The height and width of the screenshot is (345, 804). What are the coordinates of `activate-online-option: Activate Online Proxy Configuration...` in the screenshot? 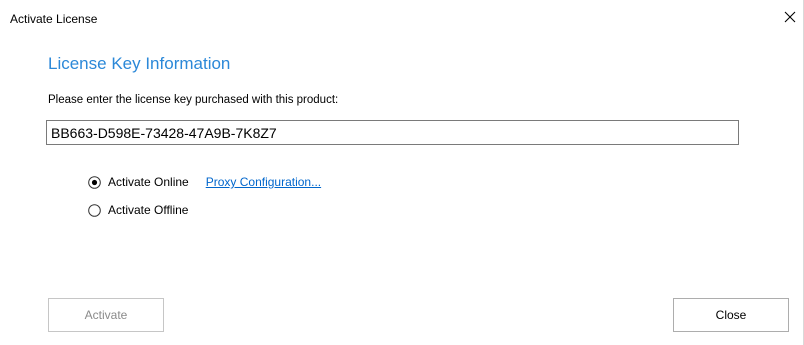 It's located at (204, 182).